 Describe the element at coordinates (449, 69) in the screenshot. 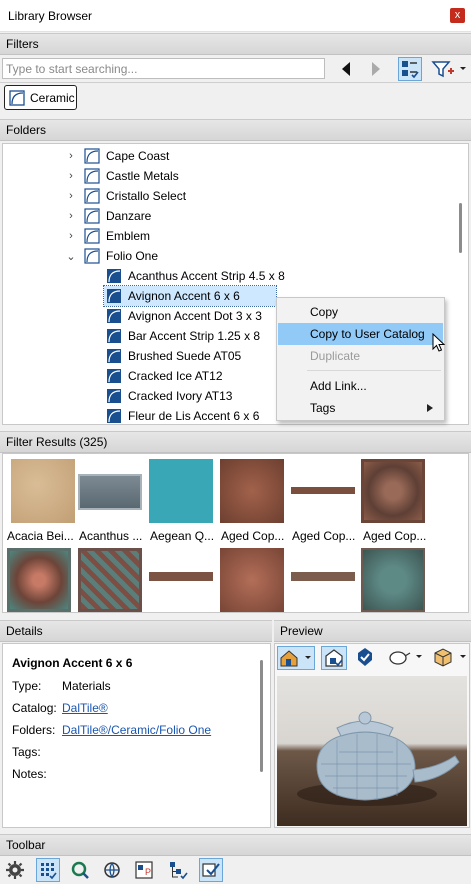

I see `add-filter-icon` at that location.